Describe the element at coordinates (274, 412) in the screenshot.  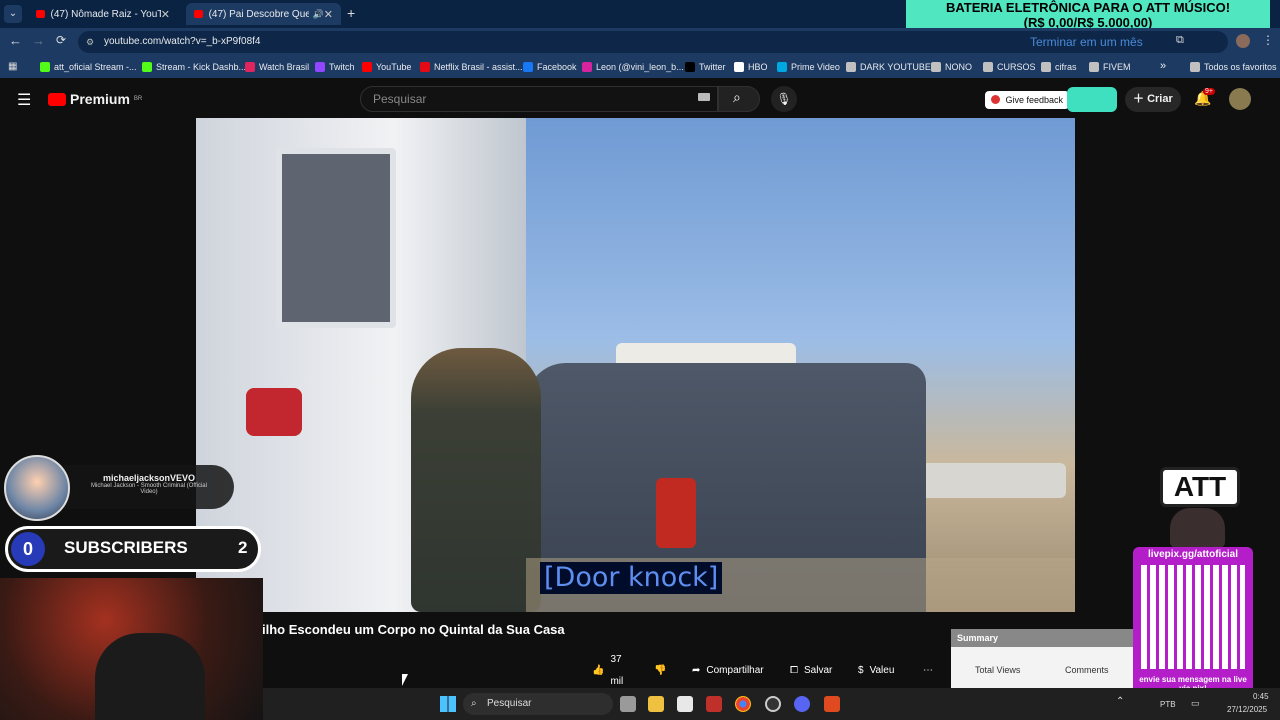
I see `rv-taillight` at that location.